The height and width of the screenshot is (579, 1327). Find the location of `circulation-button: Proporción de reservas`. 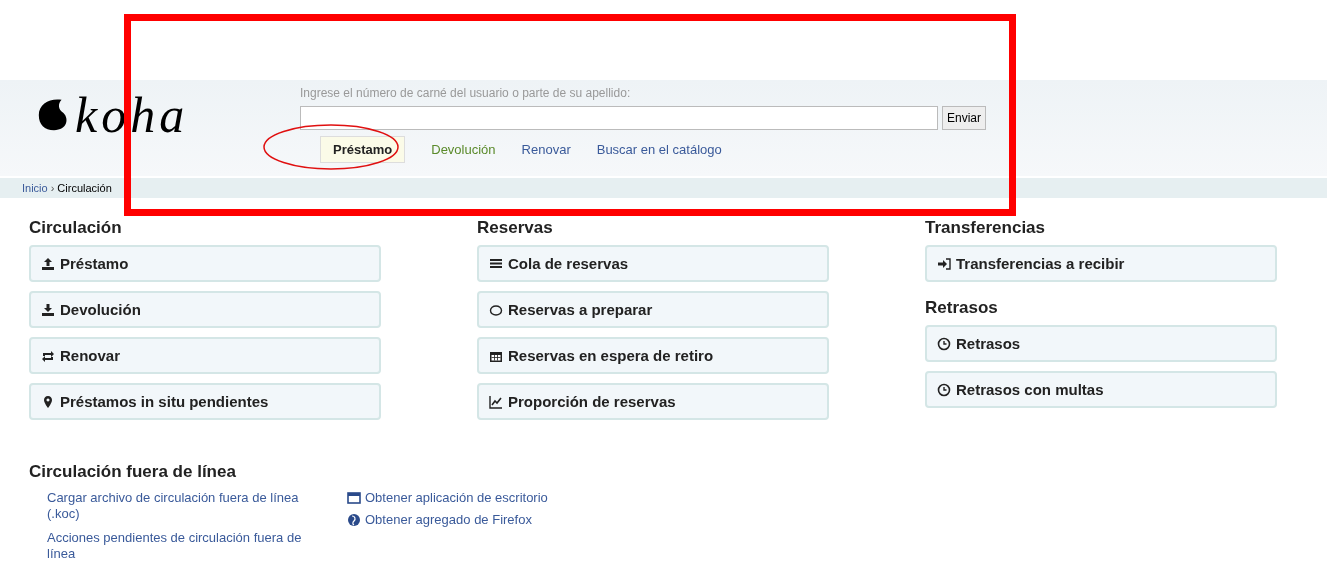

circulation-button: Proporción de reservas is located at coordinates (653, 401).